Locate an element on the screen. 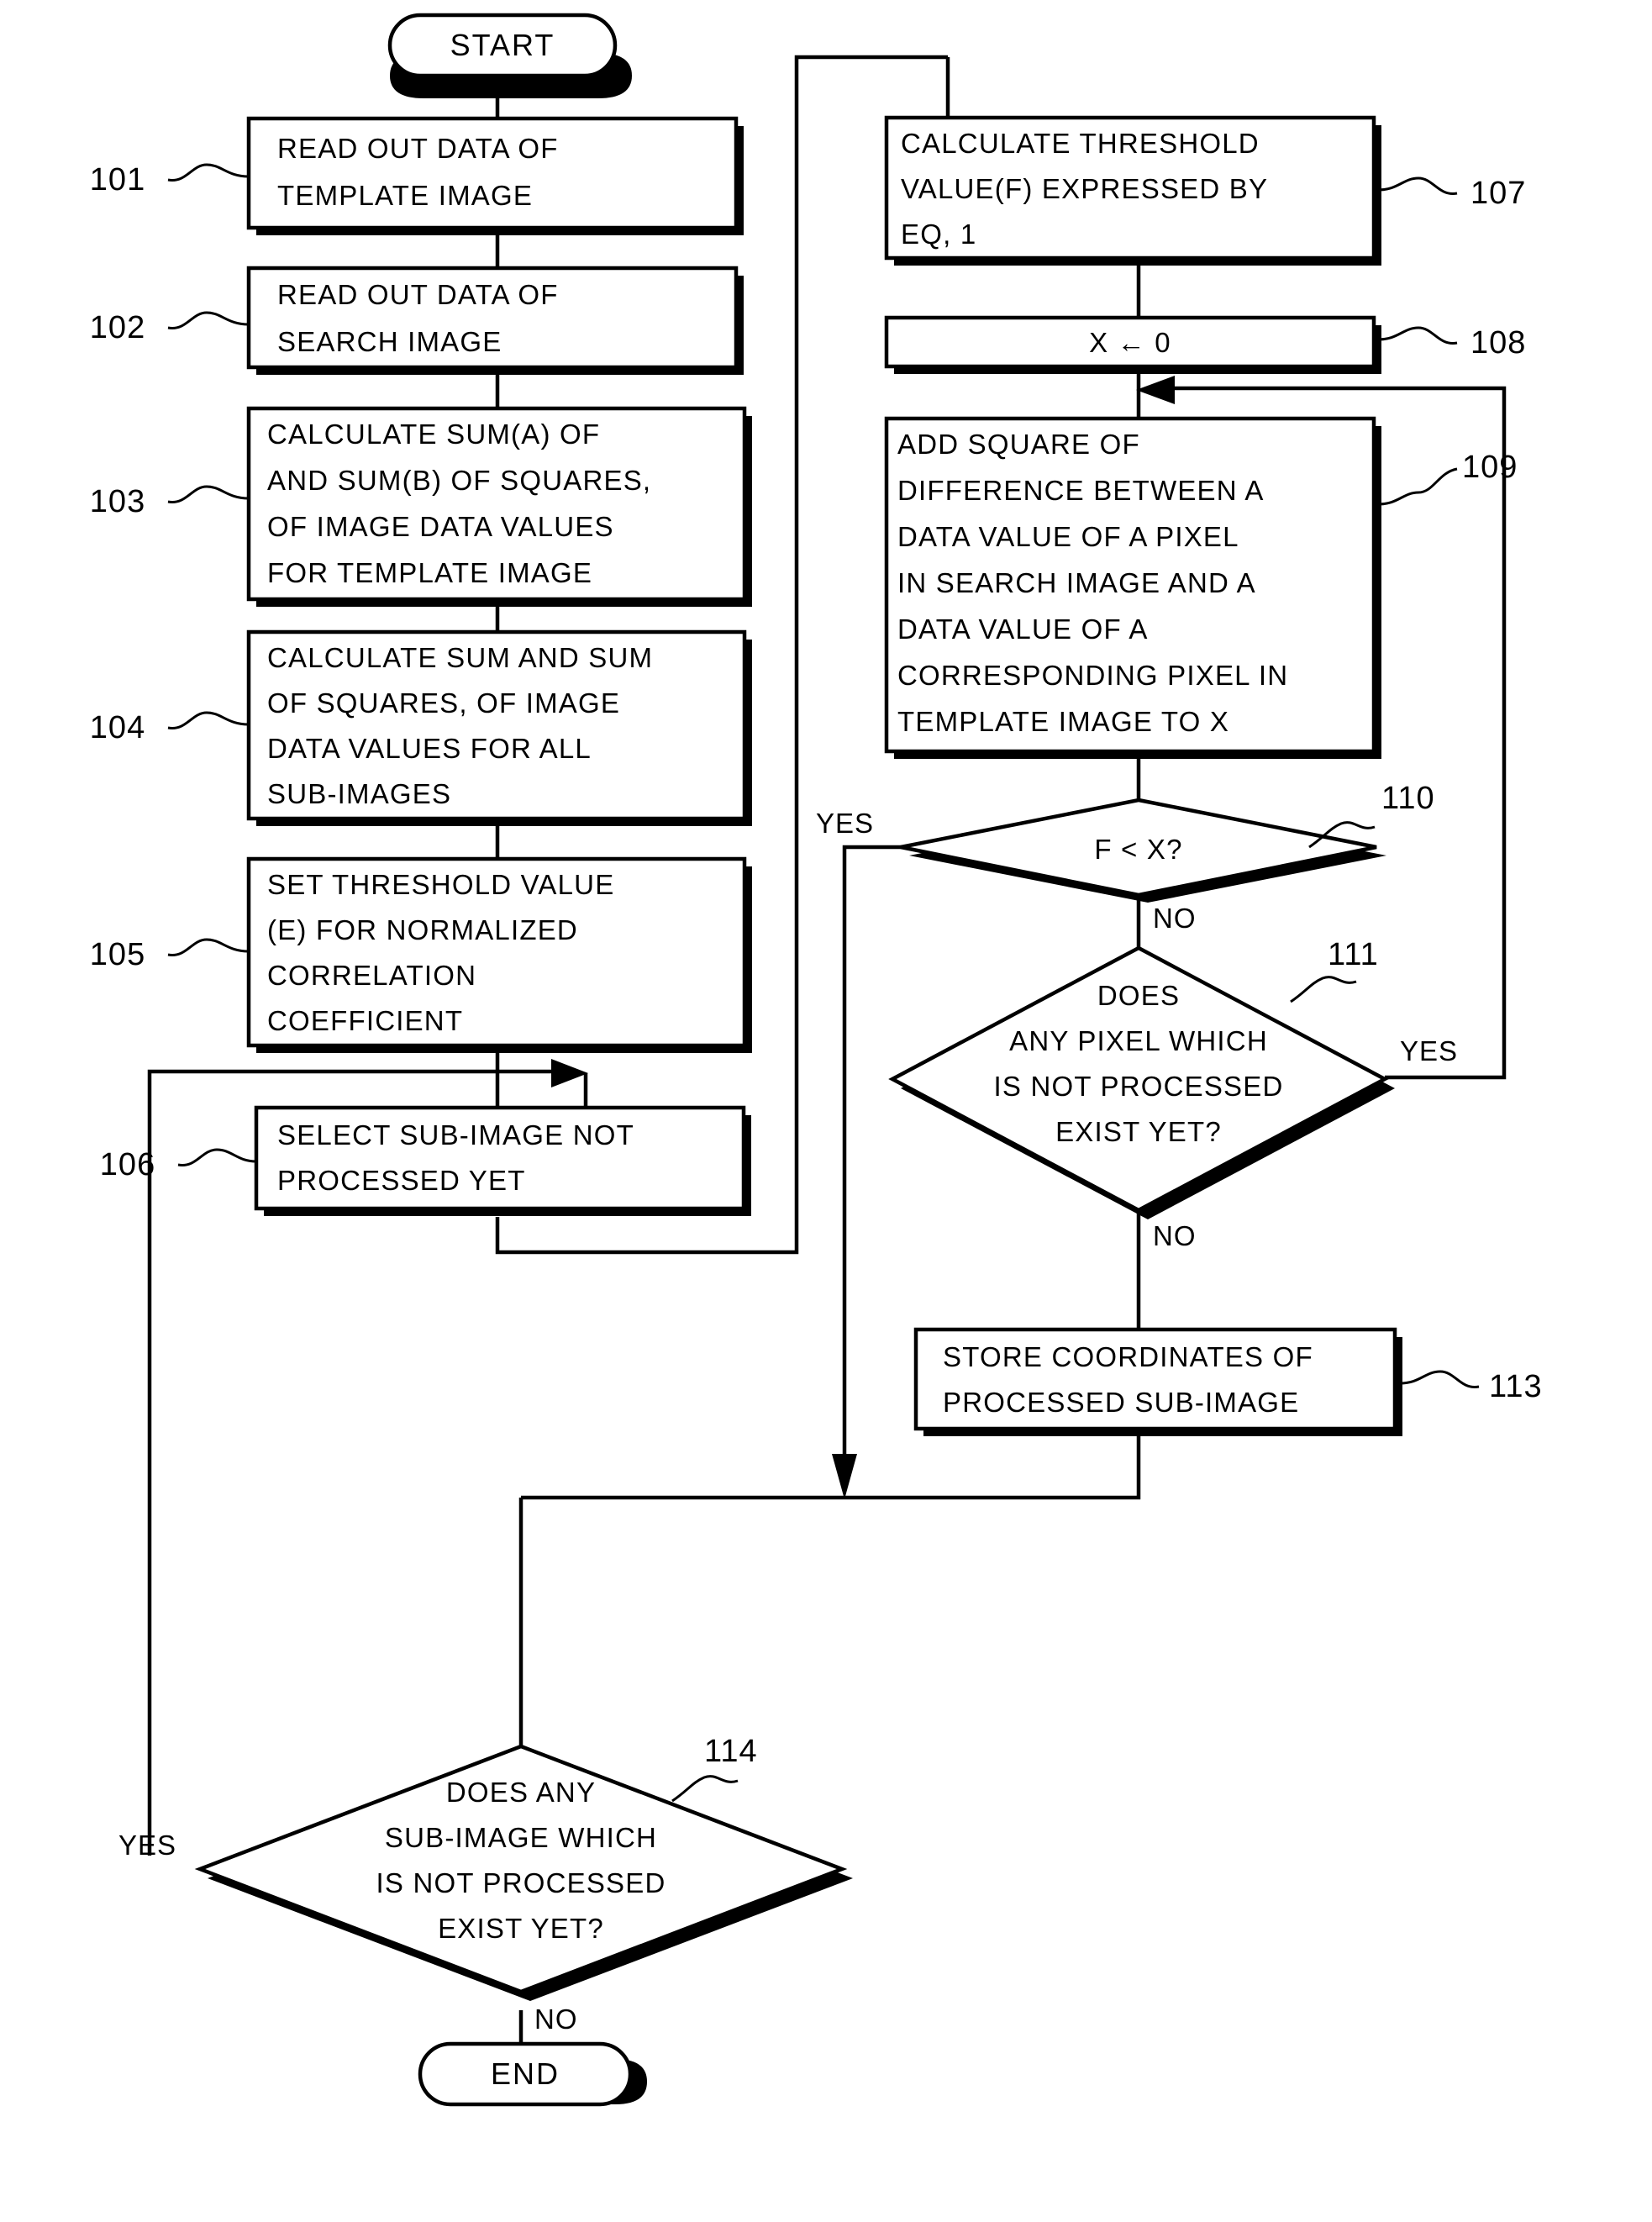 The image size is (1652, 2222). node-104-line-1: OF SQUARES, OF IMAGE is located at coordinates (443, 703).